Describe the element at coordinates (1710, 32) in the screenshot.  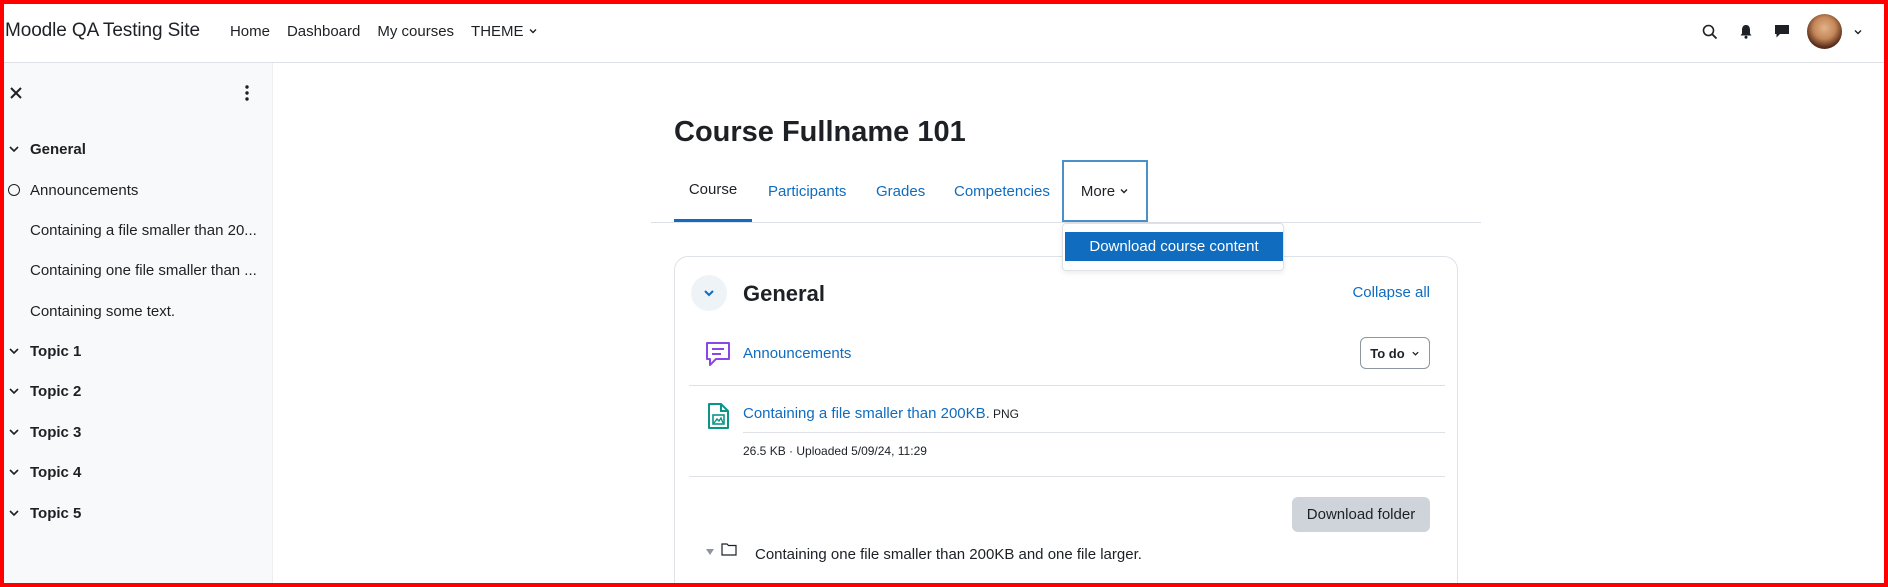
I see `search-icon` at that location.